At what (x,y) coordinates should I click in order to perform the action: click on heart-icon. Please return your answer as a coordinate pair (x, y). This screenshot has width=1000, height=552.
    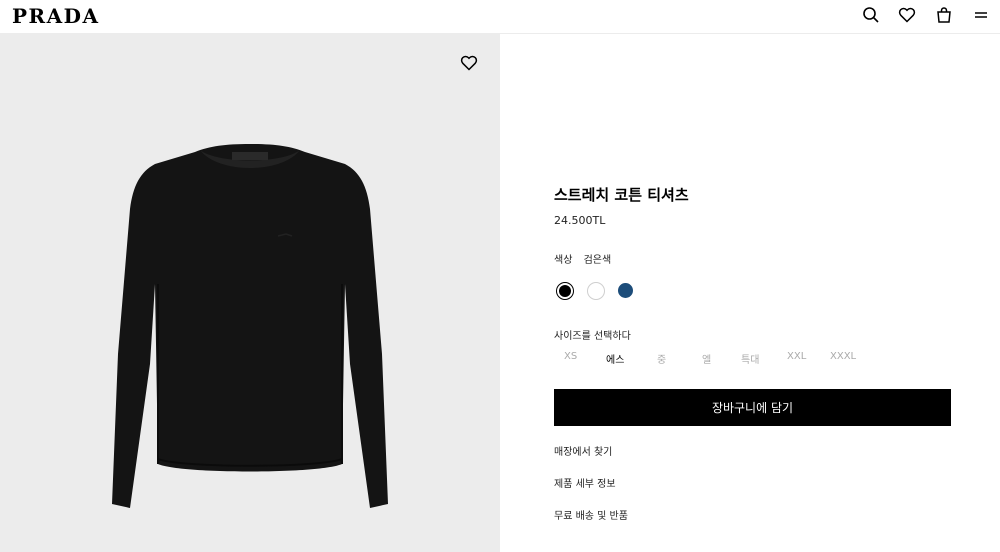
    Looking at the image, I should click on (907, 15).